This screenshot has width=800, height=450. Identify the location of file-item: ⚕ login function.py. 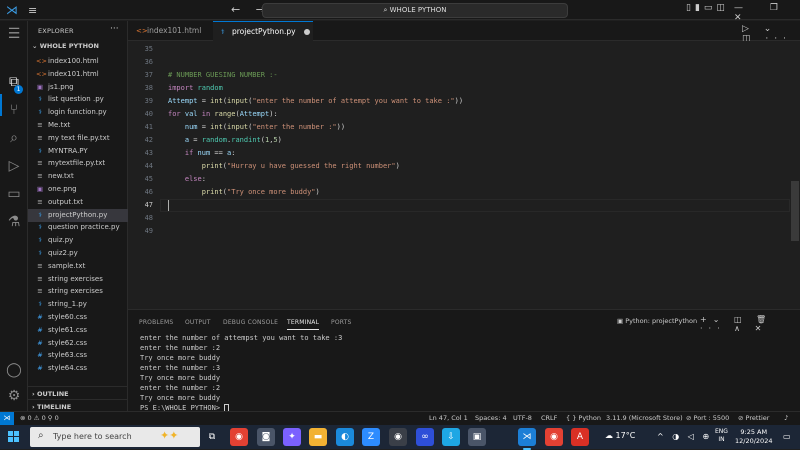
(78, 112).